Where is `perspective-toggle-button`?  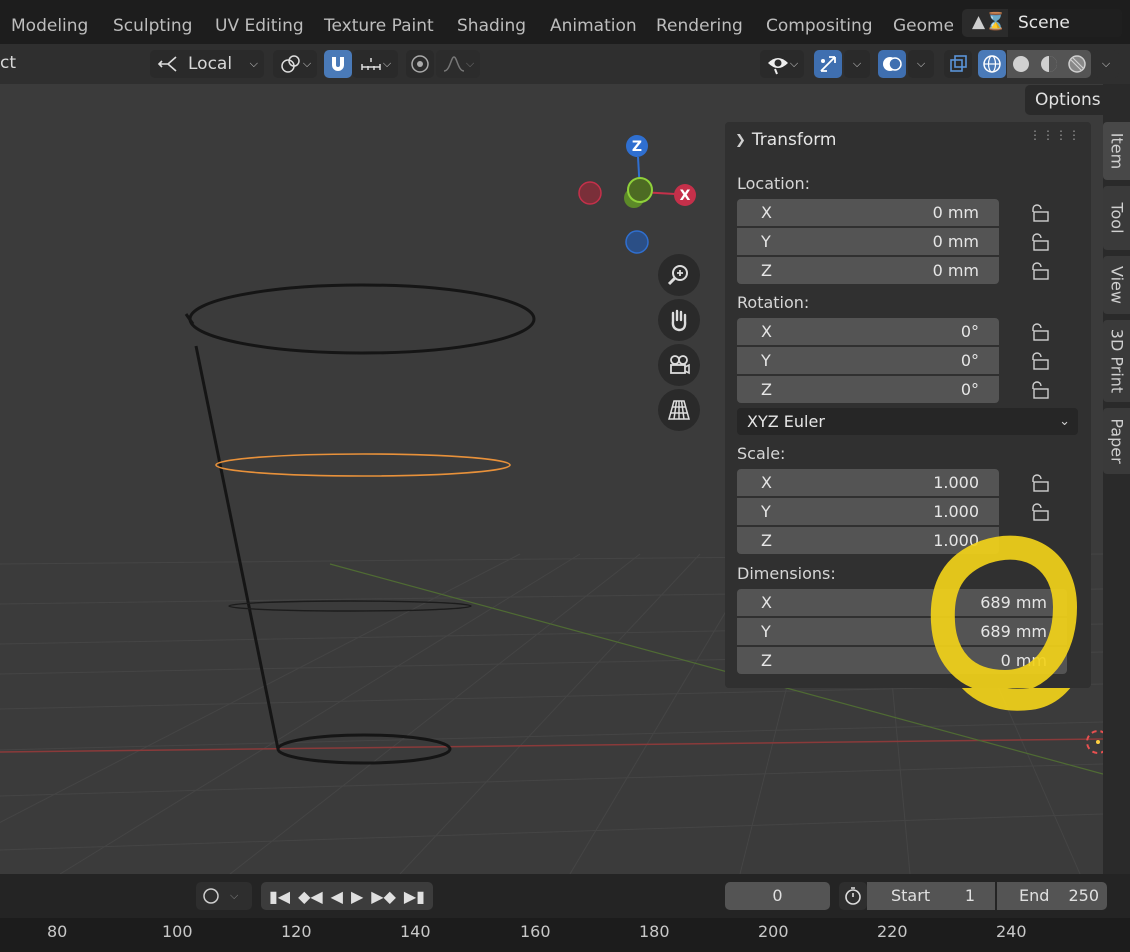
perspective-toggle-button is located at coordinates (679, 410).